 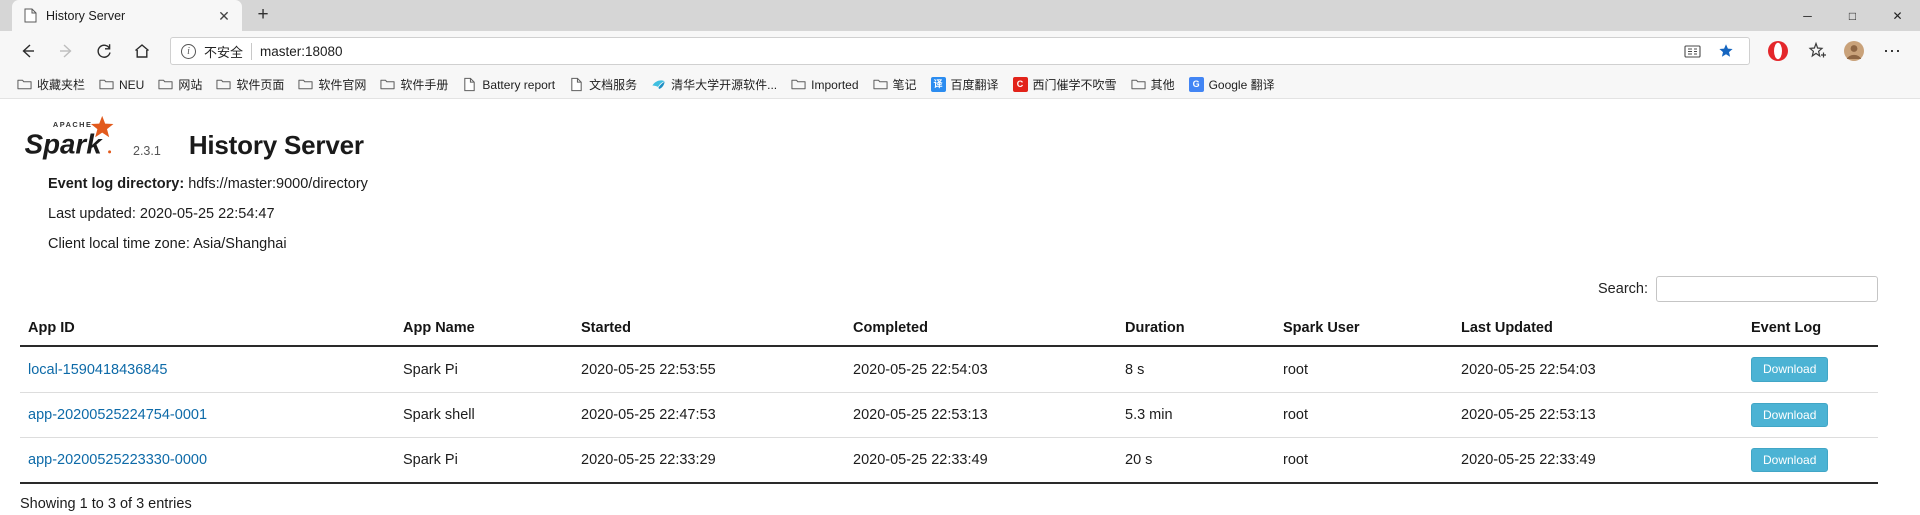 What do you see at coordinates (960, 137) in the screenshot?
I see `page-header: APACHE Spark 2.3.1 History Server` at bounding box center [960, 137].